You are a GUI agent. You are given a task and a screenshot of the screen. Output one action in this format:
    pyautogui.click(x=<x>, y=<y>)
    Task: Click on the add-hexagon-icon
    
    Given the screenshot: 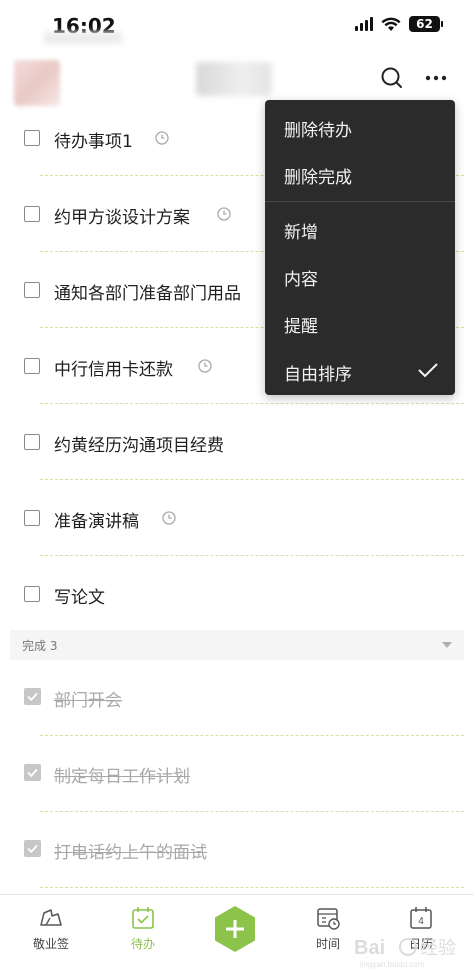 What is the action you would take?
    pyautogui.click(x=235, y=929)
    